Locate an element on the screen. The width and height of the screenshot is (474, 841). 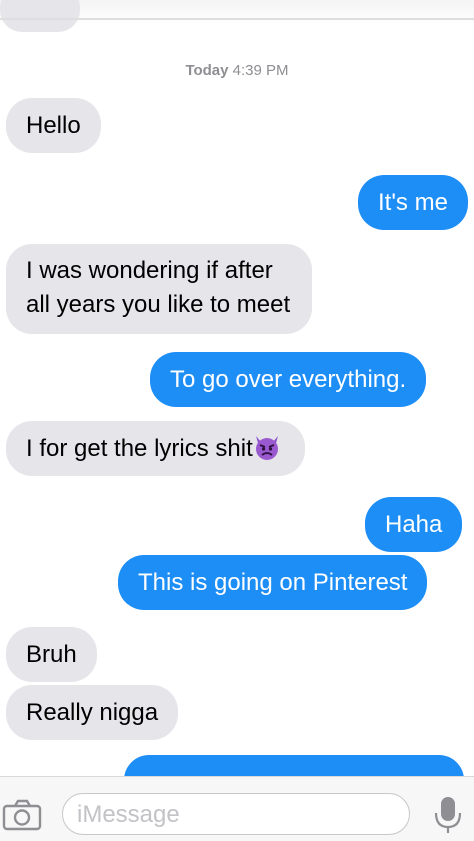
message-outgoing: This is going on Pinterest is located at coordinates (273, 582).